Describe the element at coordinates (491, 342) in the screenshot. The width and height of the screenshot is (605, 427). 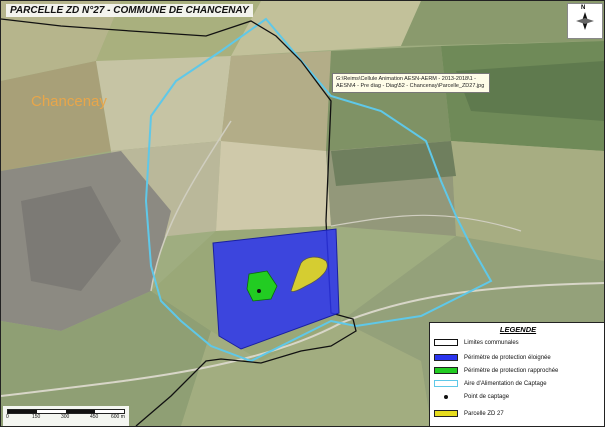
I see `legend-label: Limites communales` at that location.